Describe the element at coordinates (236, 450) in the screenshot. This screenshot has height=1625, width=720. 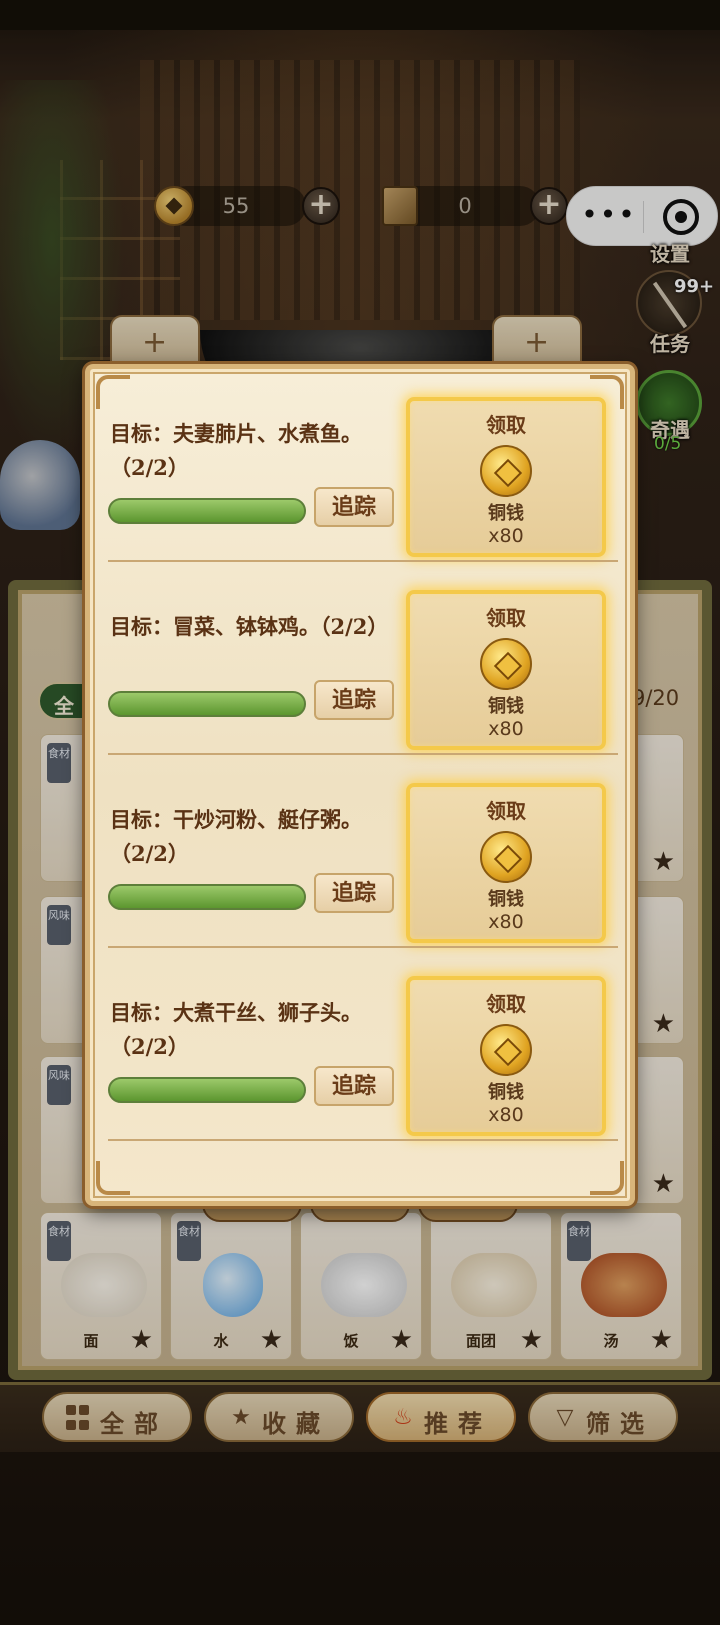
I see `task-goal-text: 目标：夫妻肺片、水煮鱼。（2/2）` at that location.